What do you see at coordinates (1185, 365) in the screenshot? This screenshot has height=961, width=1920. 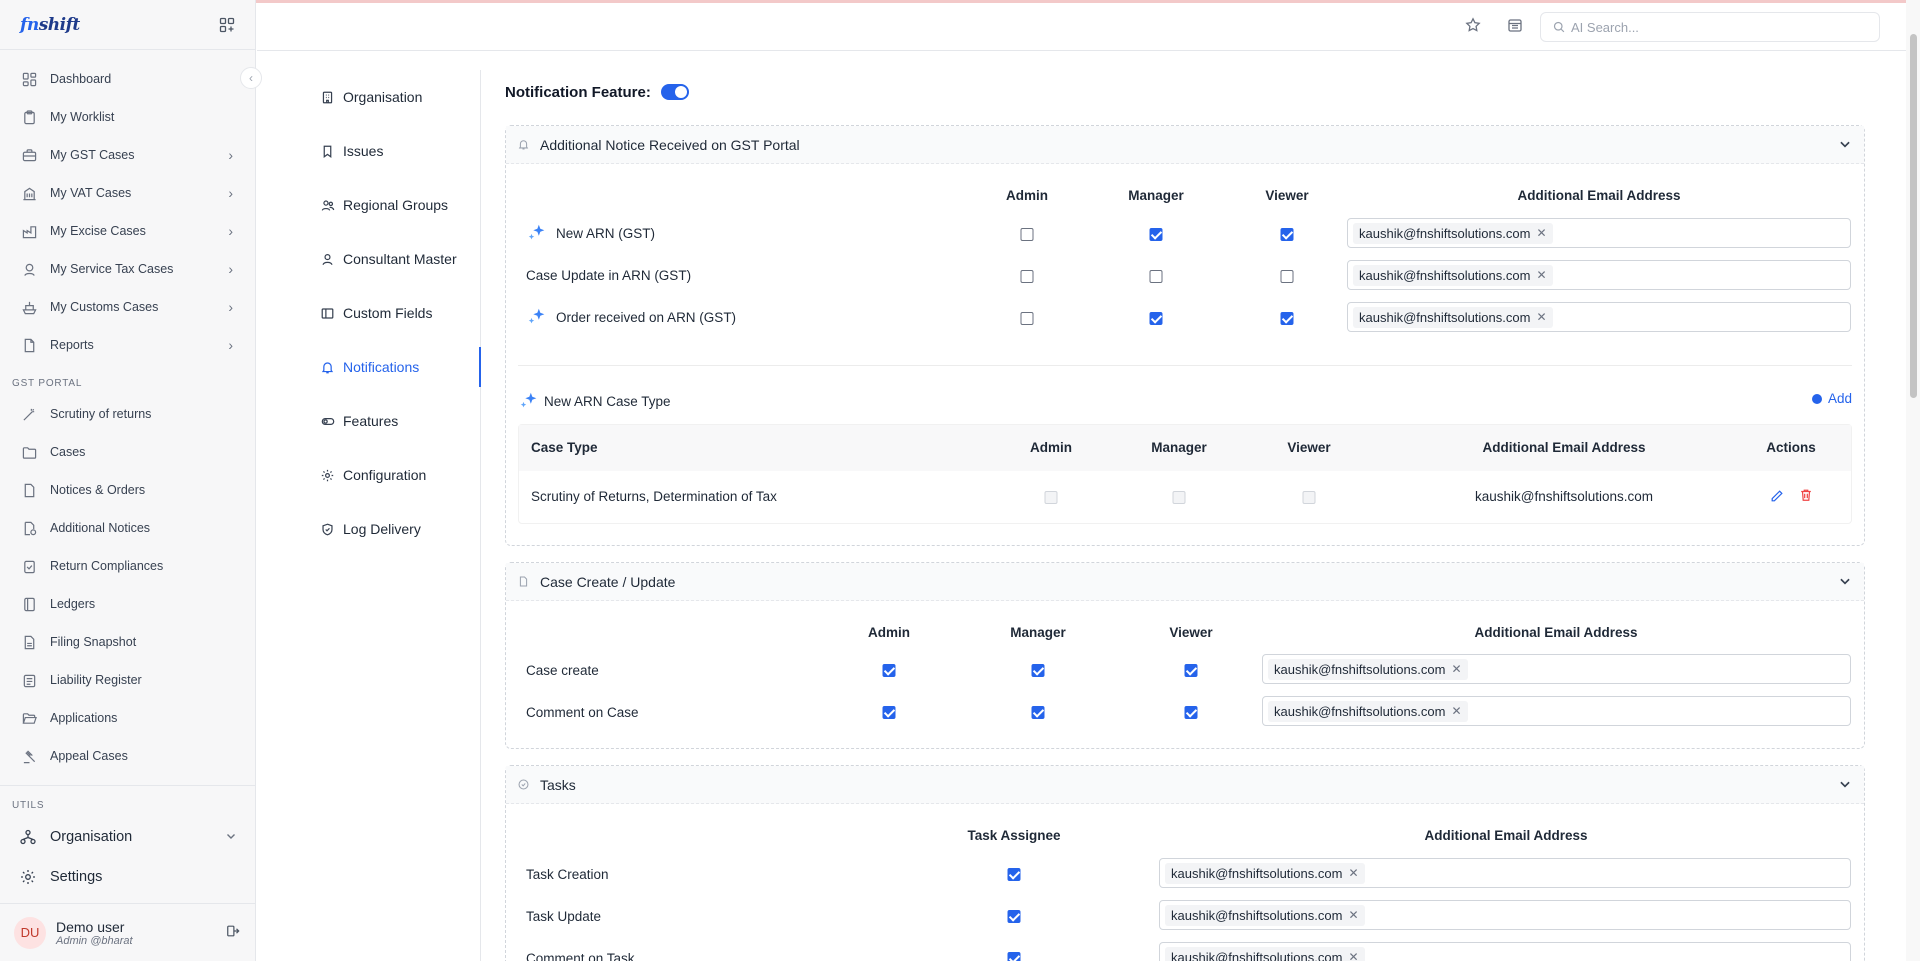 I see `divider` at bounding box center [1185, 365].